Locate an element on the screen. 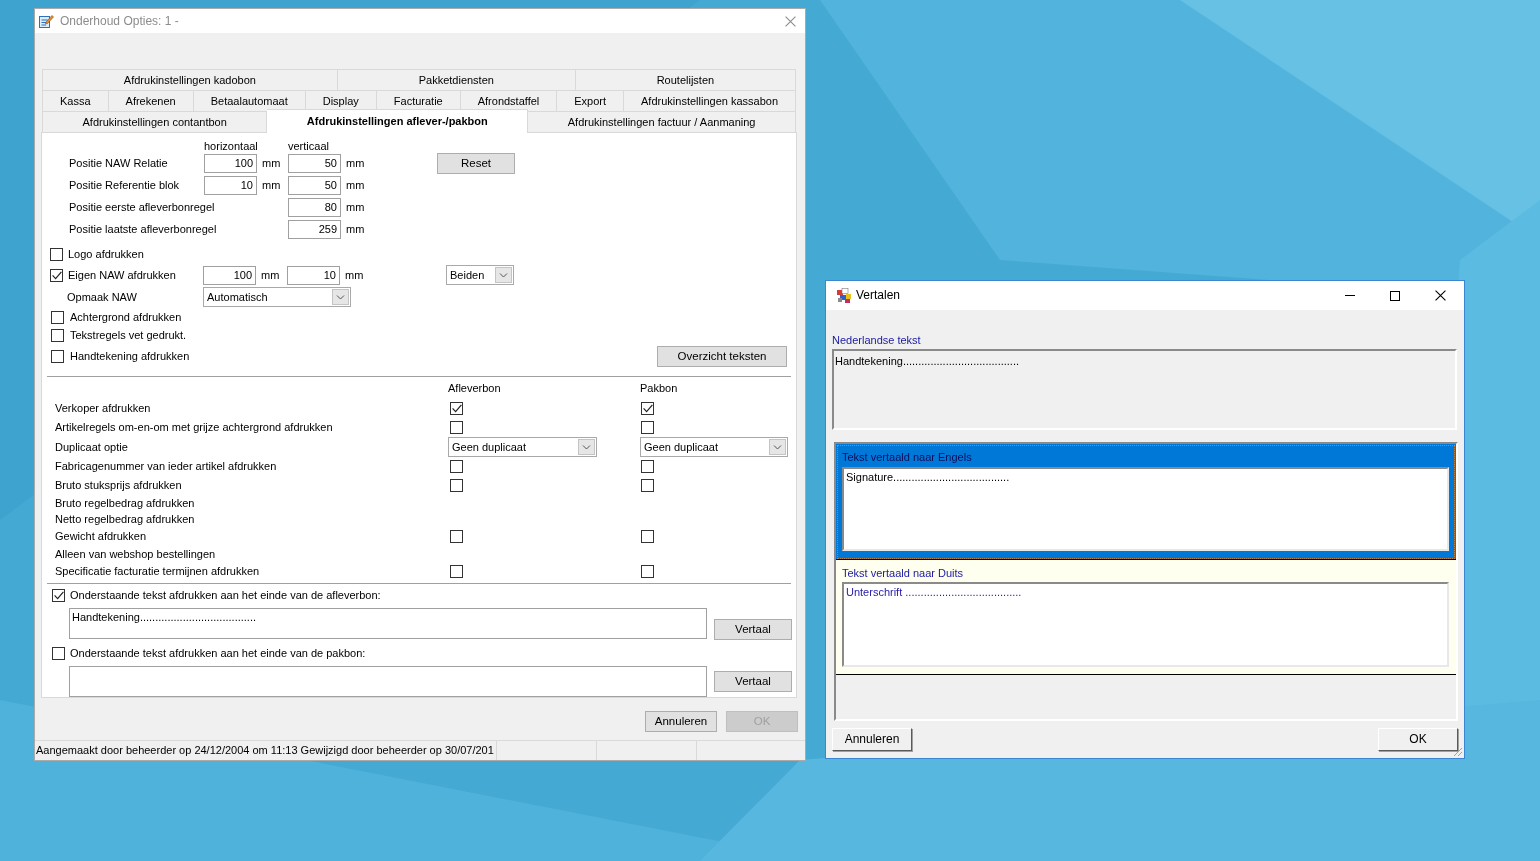  text-area is located at coordinates (388, 681).